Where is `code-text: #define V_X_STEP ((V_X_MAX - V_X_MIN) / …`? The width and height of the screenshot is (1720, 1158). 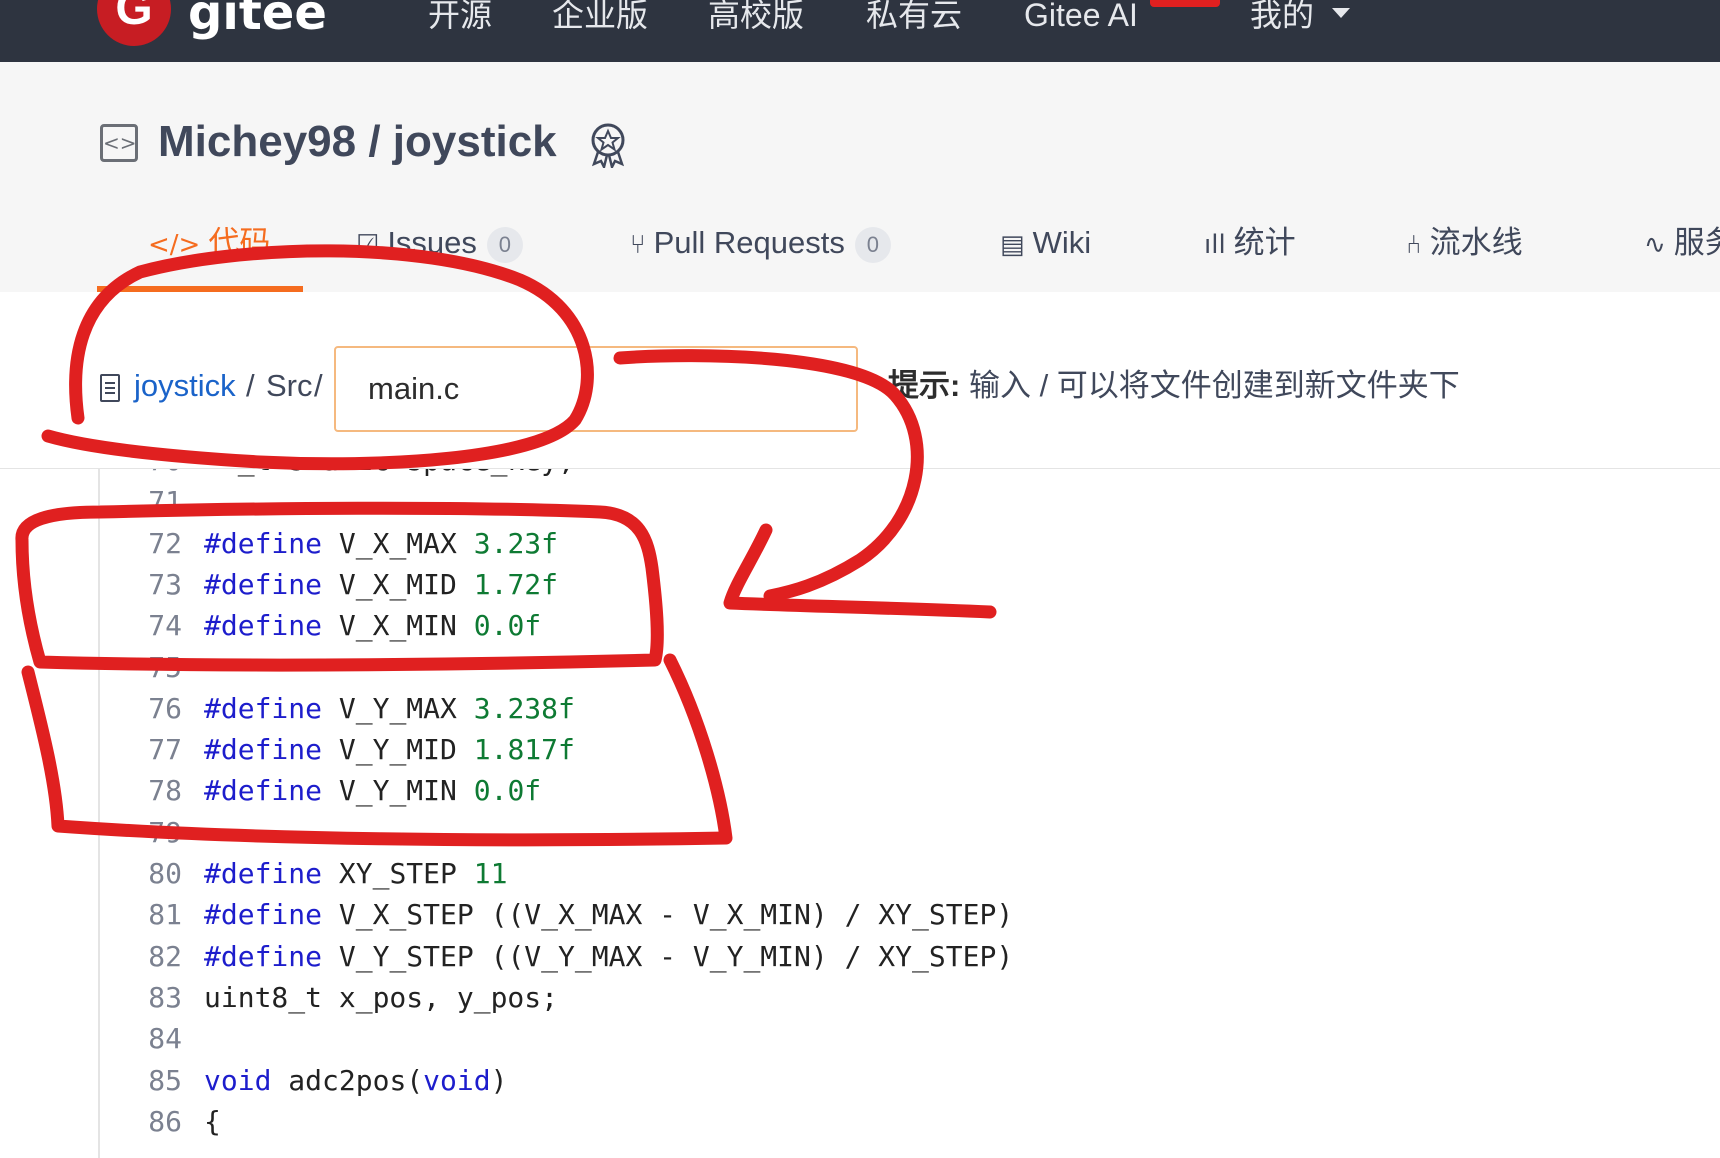 code-text: #define V_X_STEP ((V_X_MAX - V_X_MIN) / … is located at coordinates (608, 915).